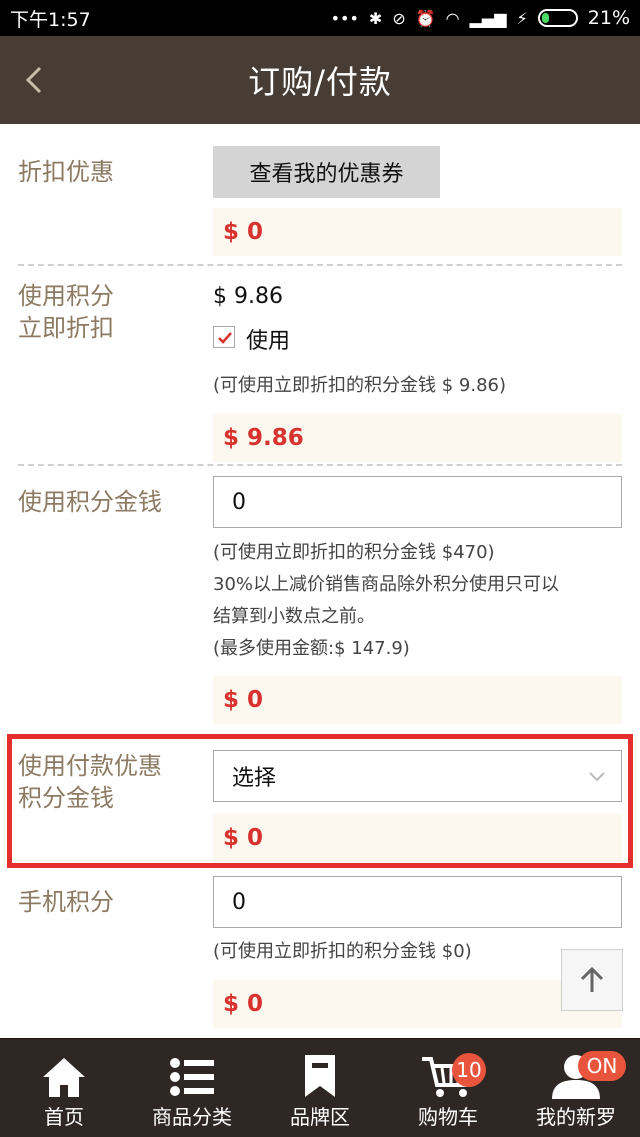 The width and height of the screenshot is (640, 1137). What do you see at coordinates (254, 778) in the screenshot?
I see `payment-points-select-value: 选择` at bounding box center [254, 778].